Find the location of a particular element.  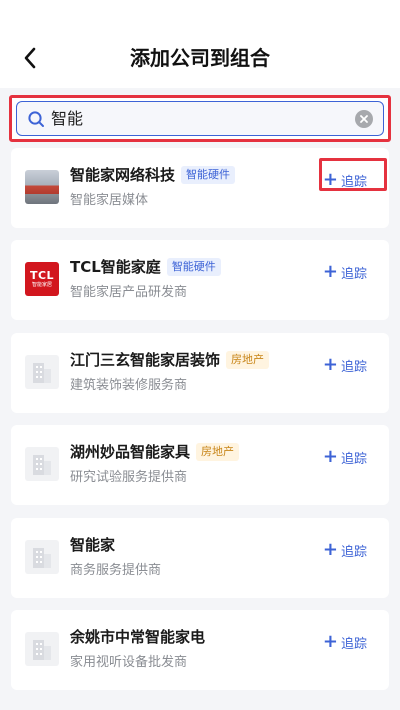

company-card: 湖州妙品智能家具 房地产 研究试验服务提供商 + 追踪 is located at coordinates (200, 465).